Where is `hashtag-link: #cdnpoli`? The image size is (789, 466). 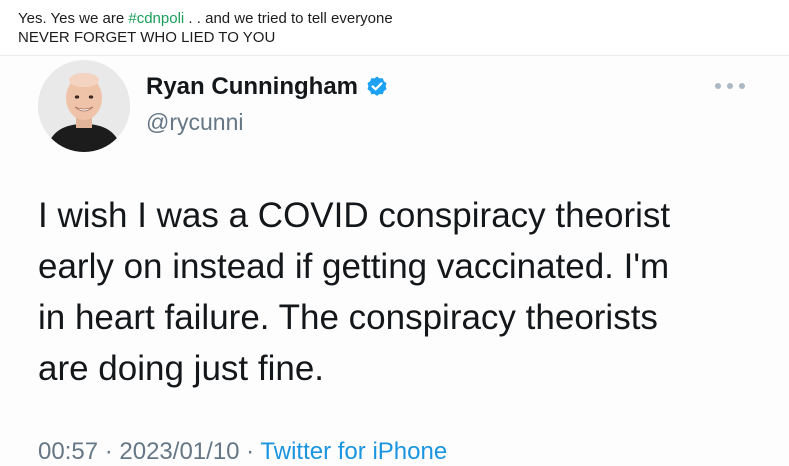
hashtag-link: #cdnpoli is located at coordinates (156, 18).